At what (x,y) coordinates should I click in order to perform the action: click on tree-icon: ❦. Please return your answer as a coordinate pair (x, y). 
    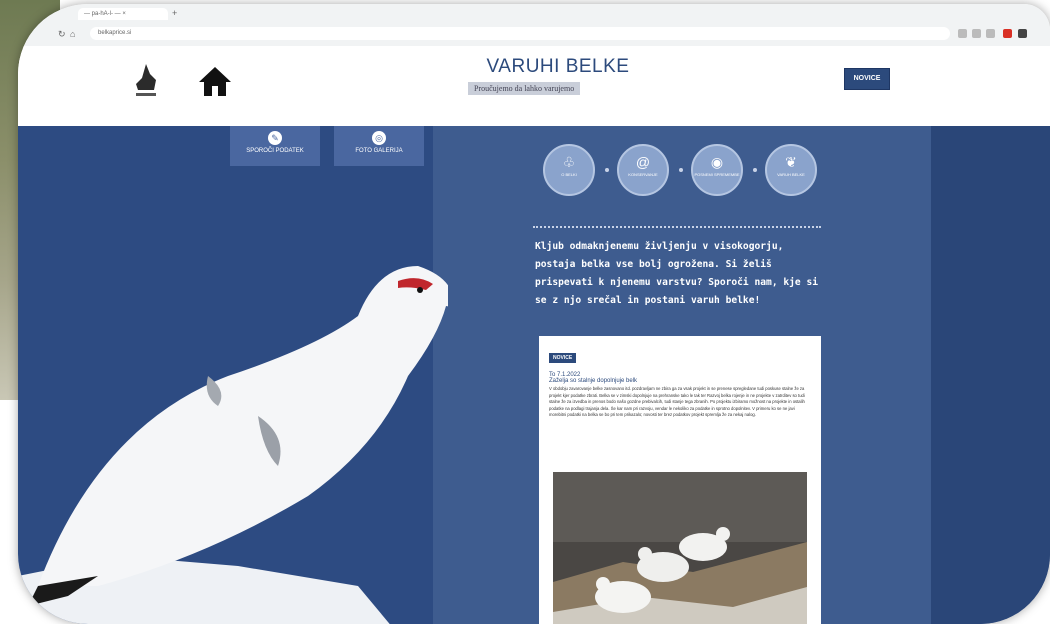
    Looking at the image, I should click on (791, 162).